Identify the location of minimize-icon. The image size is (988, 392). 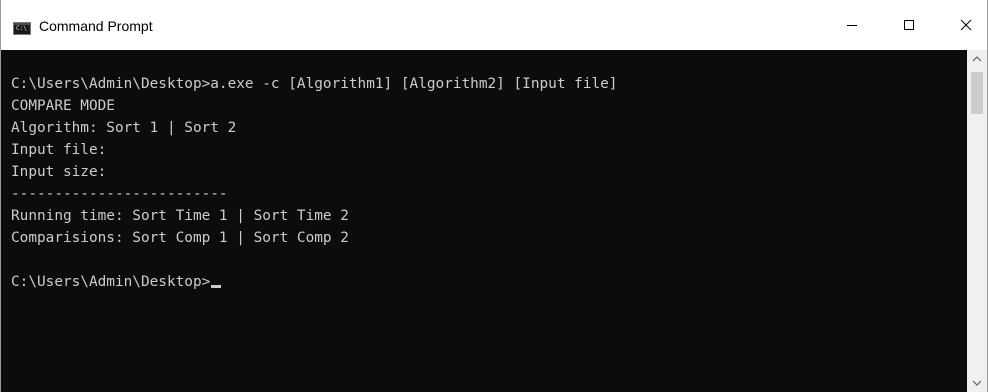
(852, 25).